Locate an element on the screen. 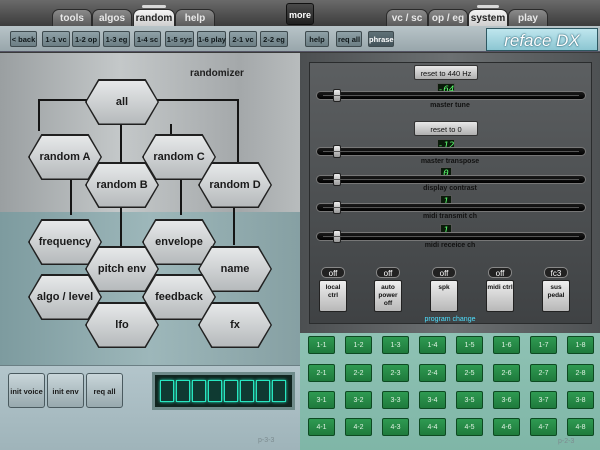 The height and width of the screenshot is (450, 600). program-button-1-6: 1-6 is located at coordinates (506, 345).